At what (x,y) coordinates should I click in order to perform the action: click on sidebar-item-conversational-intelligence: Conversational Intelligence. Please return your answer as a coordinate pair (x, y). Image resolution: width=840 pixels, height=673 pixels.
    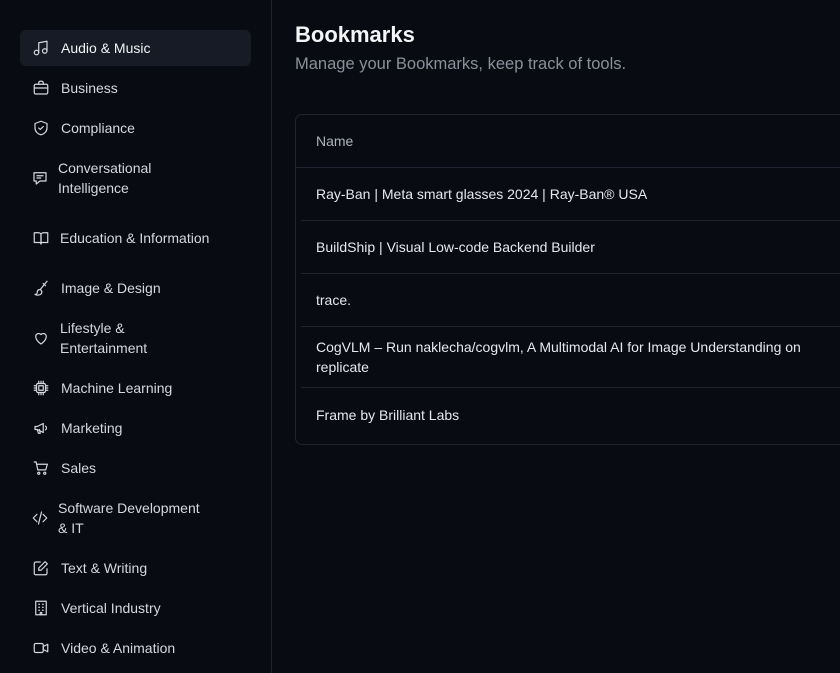
    Looking at the image, I should click on (135, 178).